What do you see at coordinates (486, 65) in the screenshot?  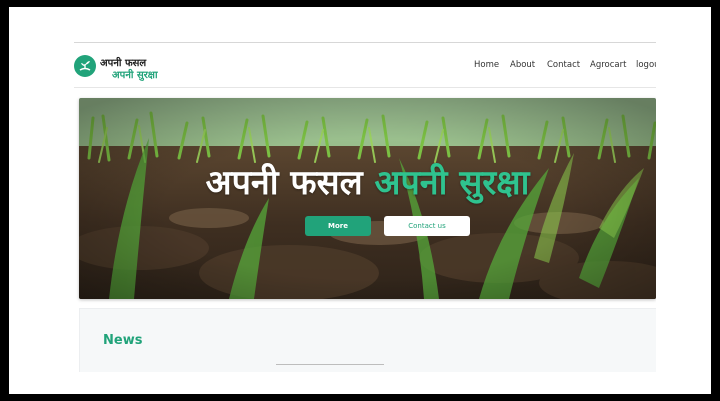 I see `nav-home: Home` at bounding box center [486, 65].